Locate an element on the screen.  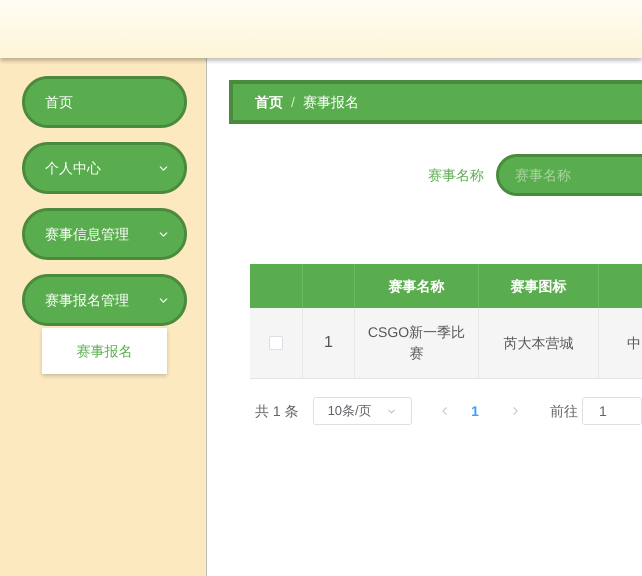
page-size-select: 10条/页 is located at coordinates (362, 411).